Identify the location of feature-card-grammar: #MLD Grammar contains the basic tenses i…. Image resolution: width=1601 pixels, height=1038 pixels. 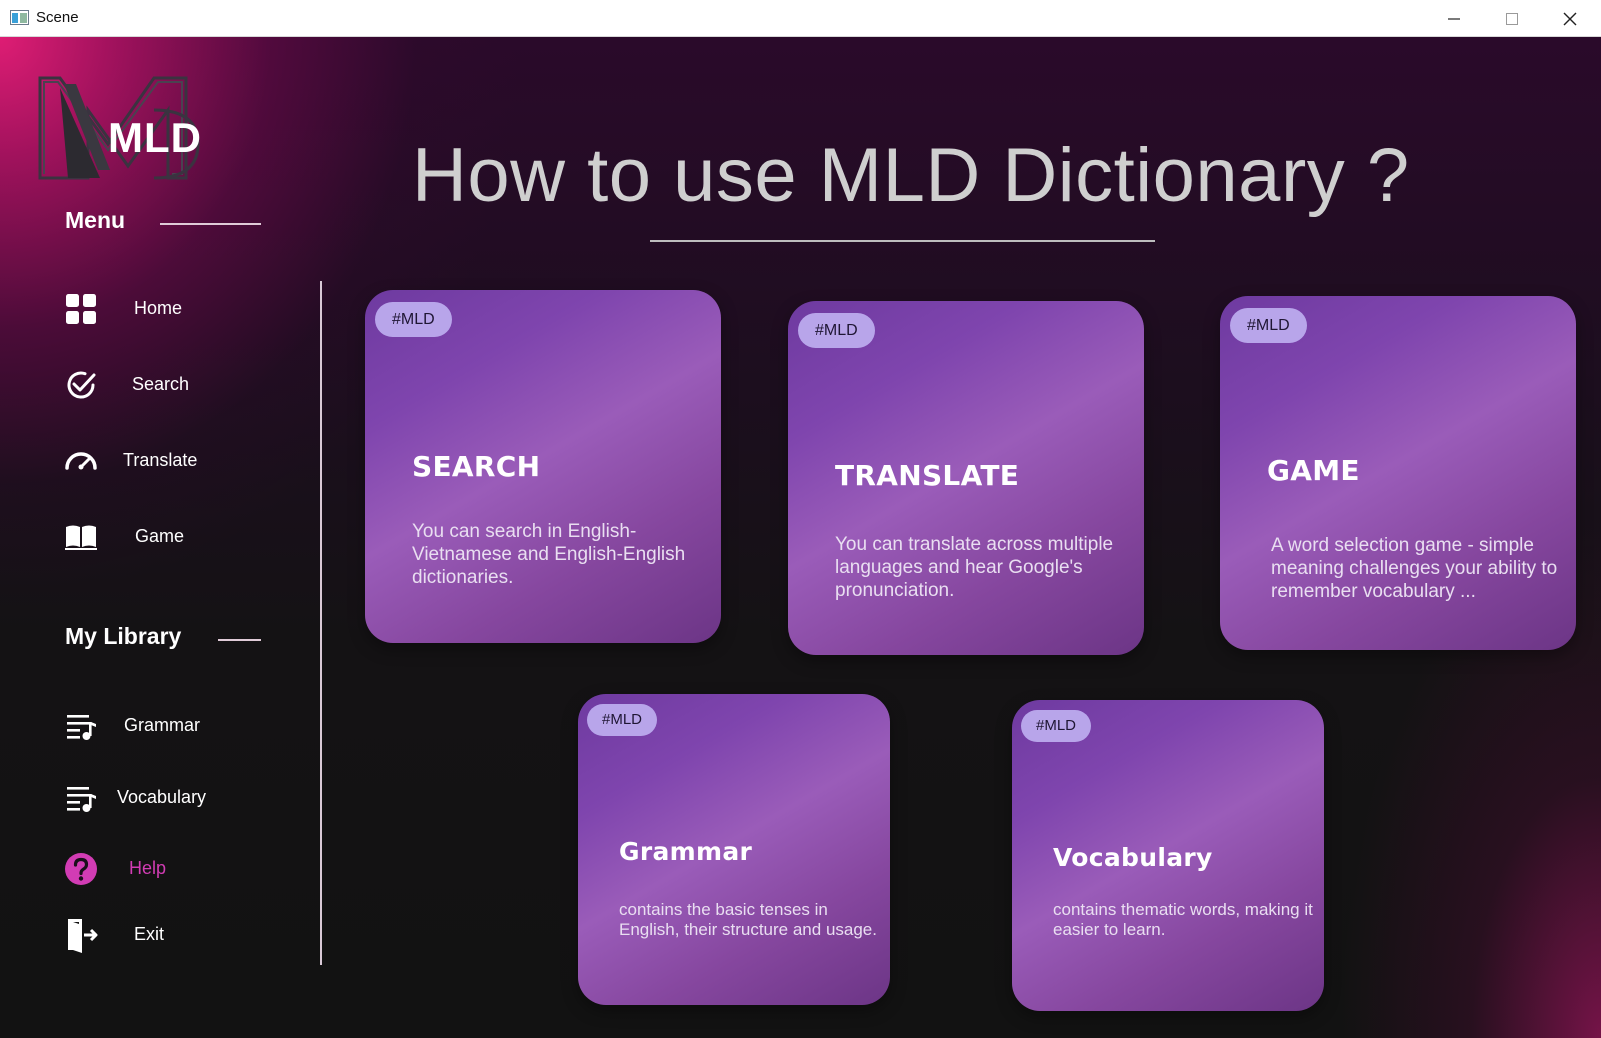
(734, 849).